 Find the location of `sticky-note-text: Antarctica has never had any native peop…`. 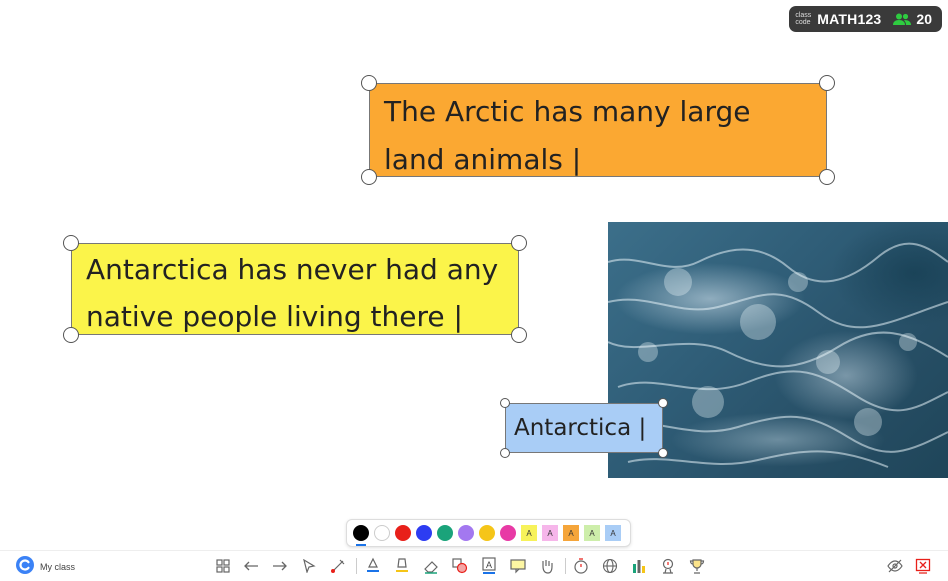

sticky-note-text: Antarctica has never had any native peop… is located at coordinates (295, 293).